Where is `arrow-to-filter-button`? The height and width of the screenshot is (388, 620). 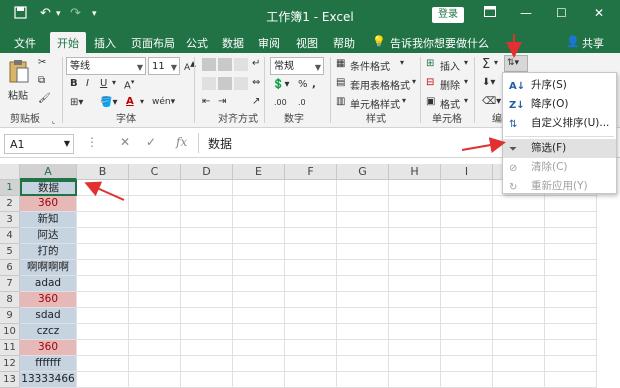
arrow-to-filter-button is located at coordinates (104, 191).